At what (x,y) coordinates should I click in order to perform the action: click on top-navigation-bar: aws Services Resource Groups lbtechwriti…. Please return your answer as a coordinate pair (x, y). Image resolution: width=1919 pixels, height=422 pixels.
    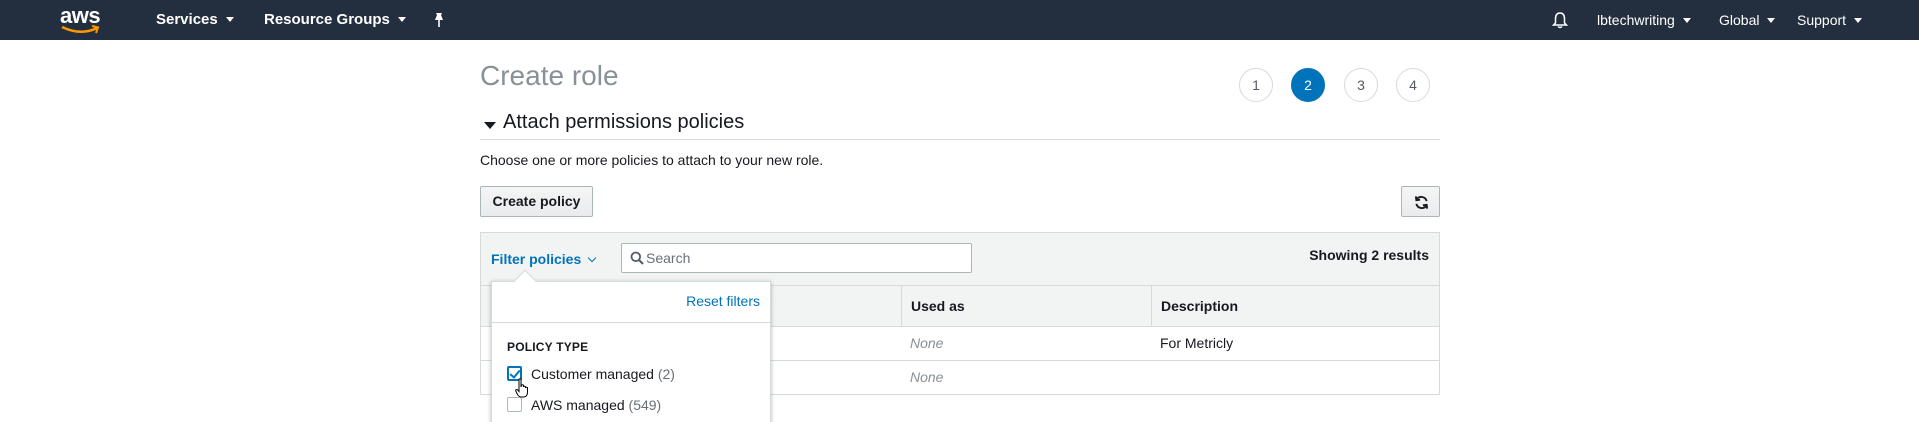
    Looking at the image, I should click on (959, 20).